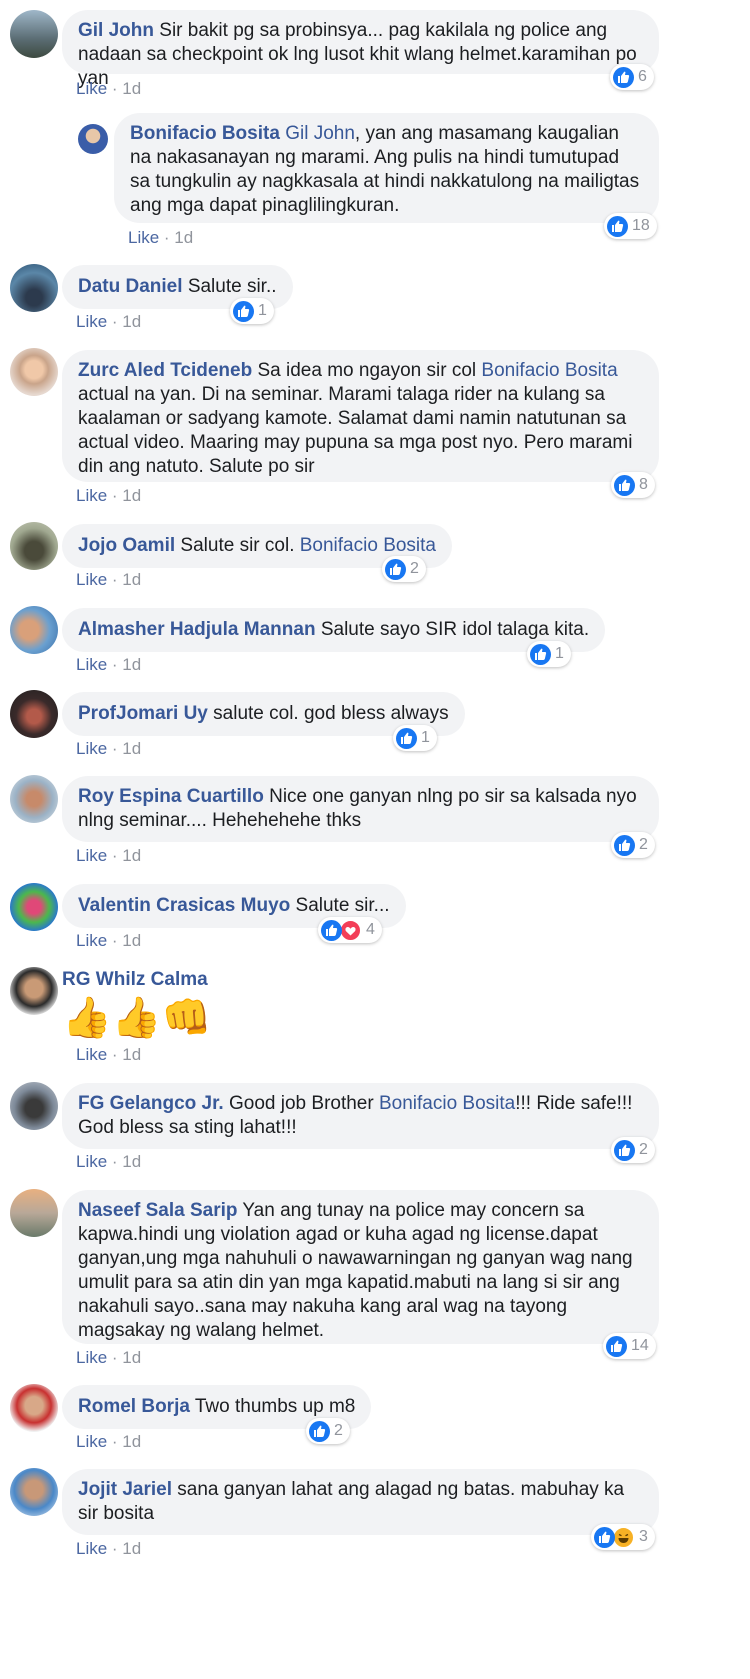 This screenshot has height=1679, width=750. What do you see at coordinates (630, 226) in the screenshot?
I see `reaction-count: 18` at bounding box center [630, 226].